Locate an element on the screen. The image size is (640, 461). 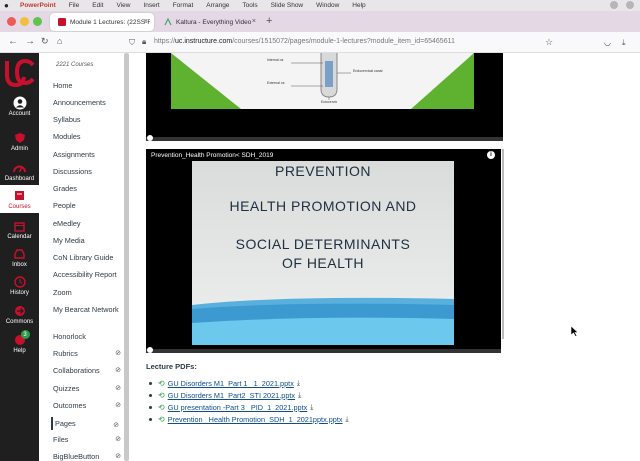
avatar-icon is located at coordinates (20, 103).